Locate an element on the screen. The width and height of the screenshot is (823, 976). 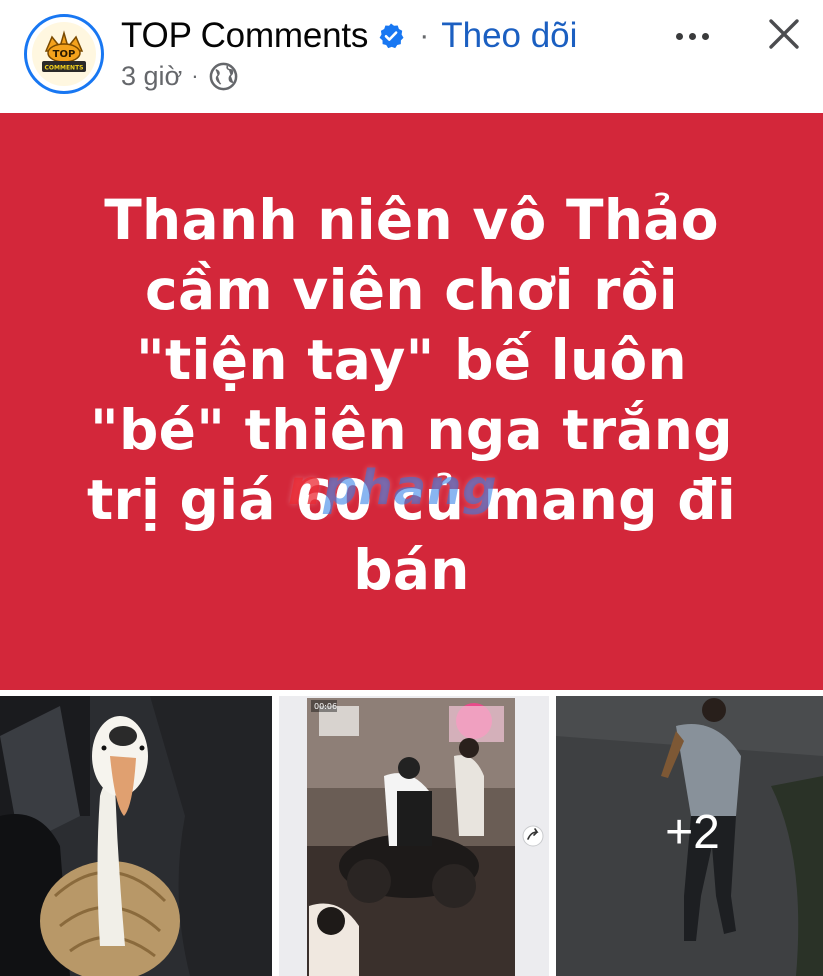
photo-cctv-video: 00:06 is located at coordinates (414, 836).